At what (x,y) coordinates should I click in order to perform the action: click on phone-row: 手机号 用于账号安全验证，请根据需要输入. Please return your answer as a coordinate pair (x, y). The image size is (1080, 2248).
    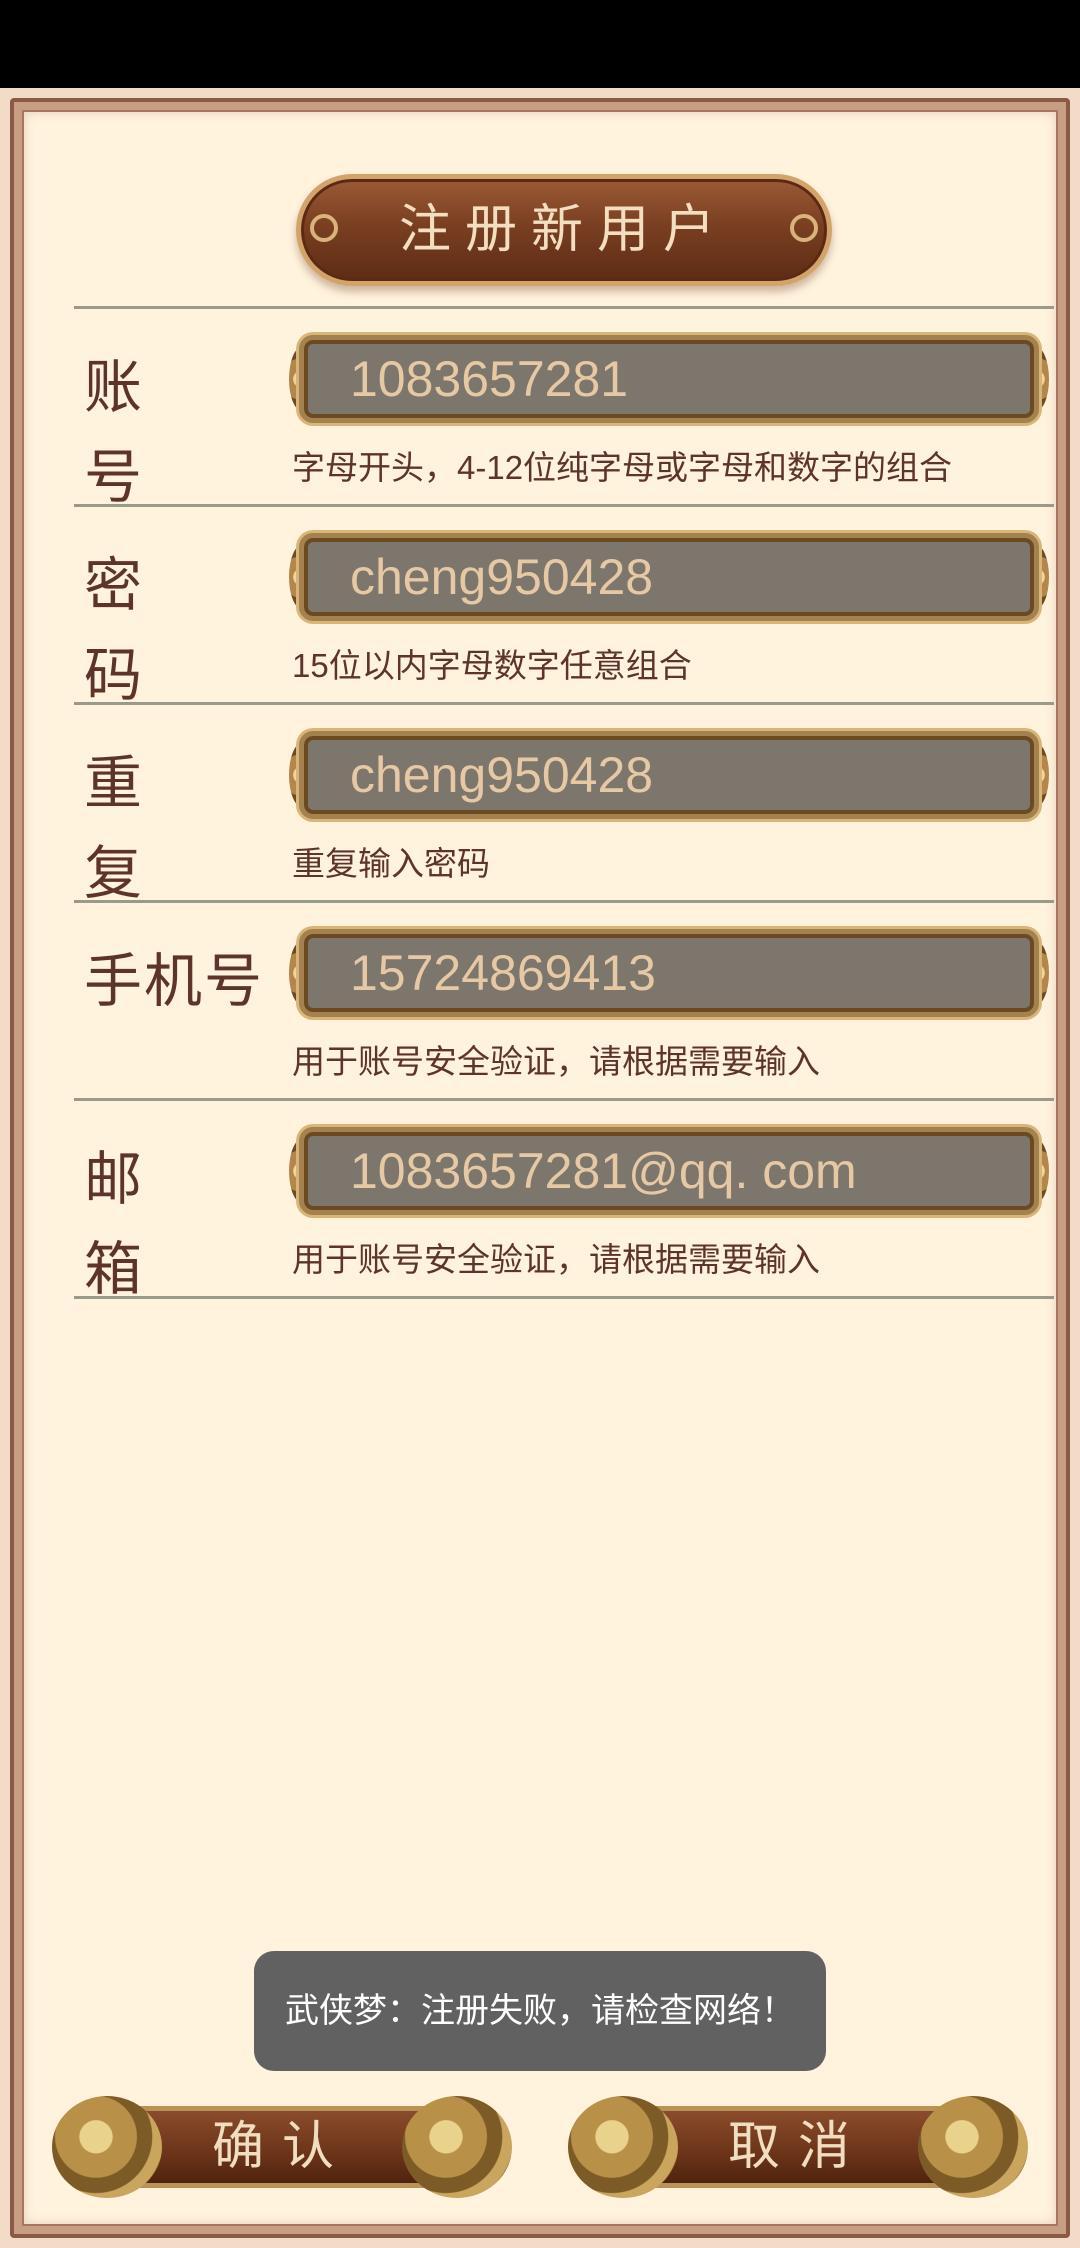
    Looking at the image, I should click on (564, 1000).